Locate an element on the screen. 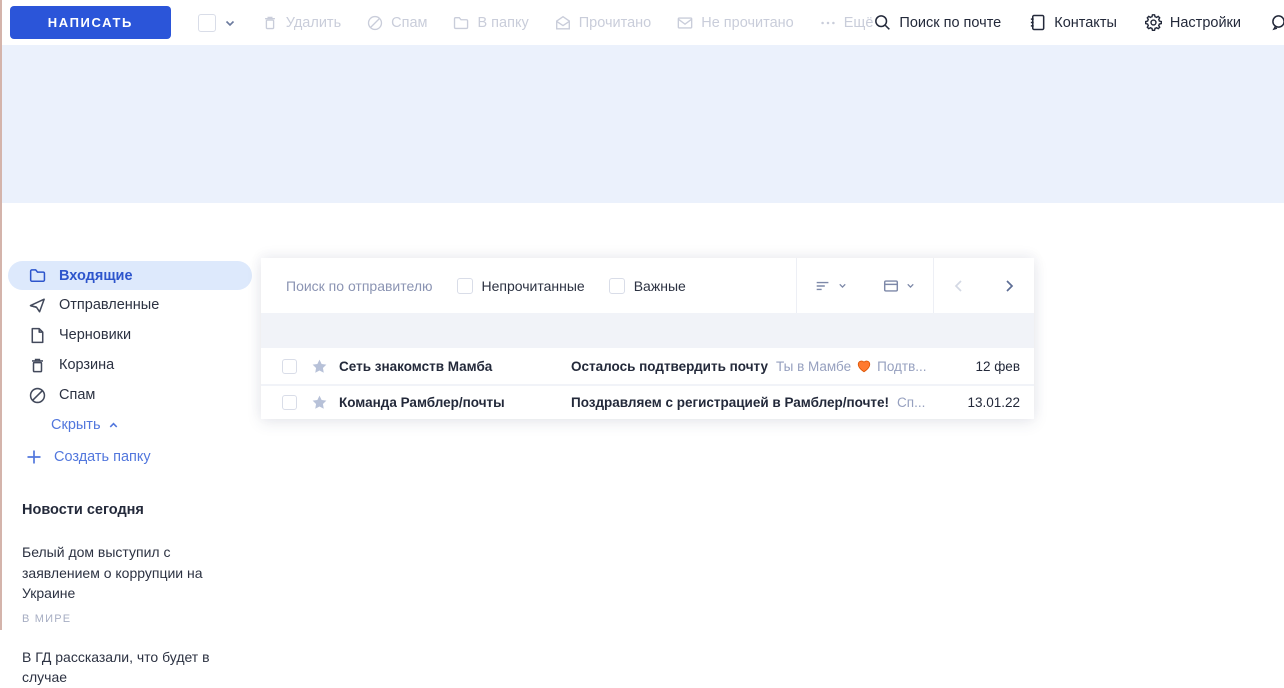  important-label: Важные is located at coordinates (659, 285).